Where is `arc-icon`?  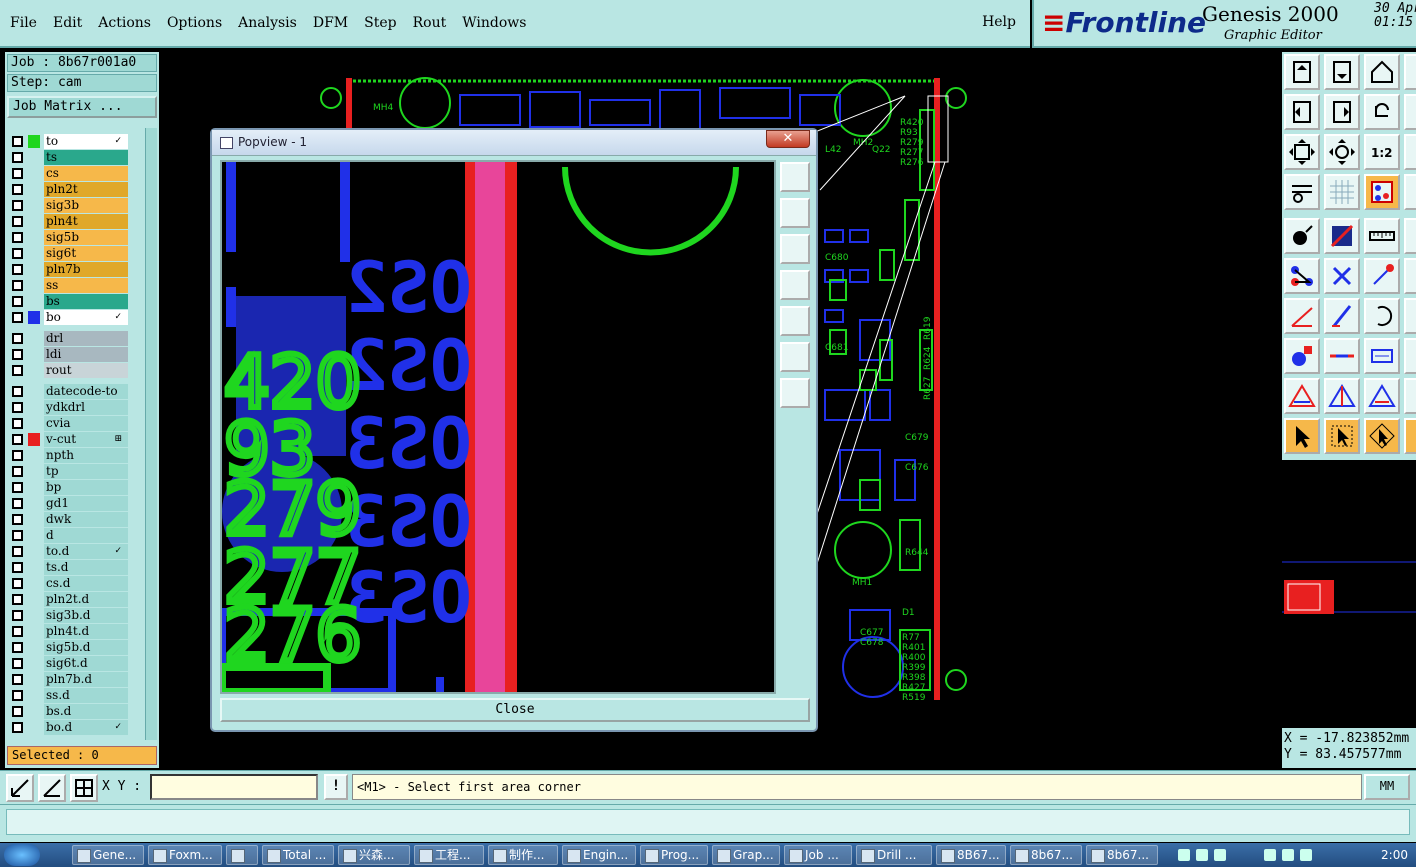 arc-icon is located at coordinates (1382, 316).